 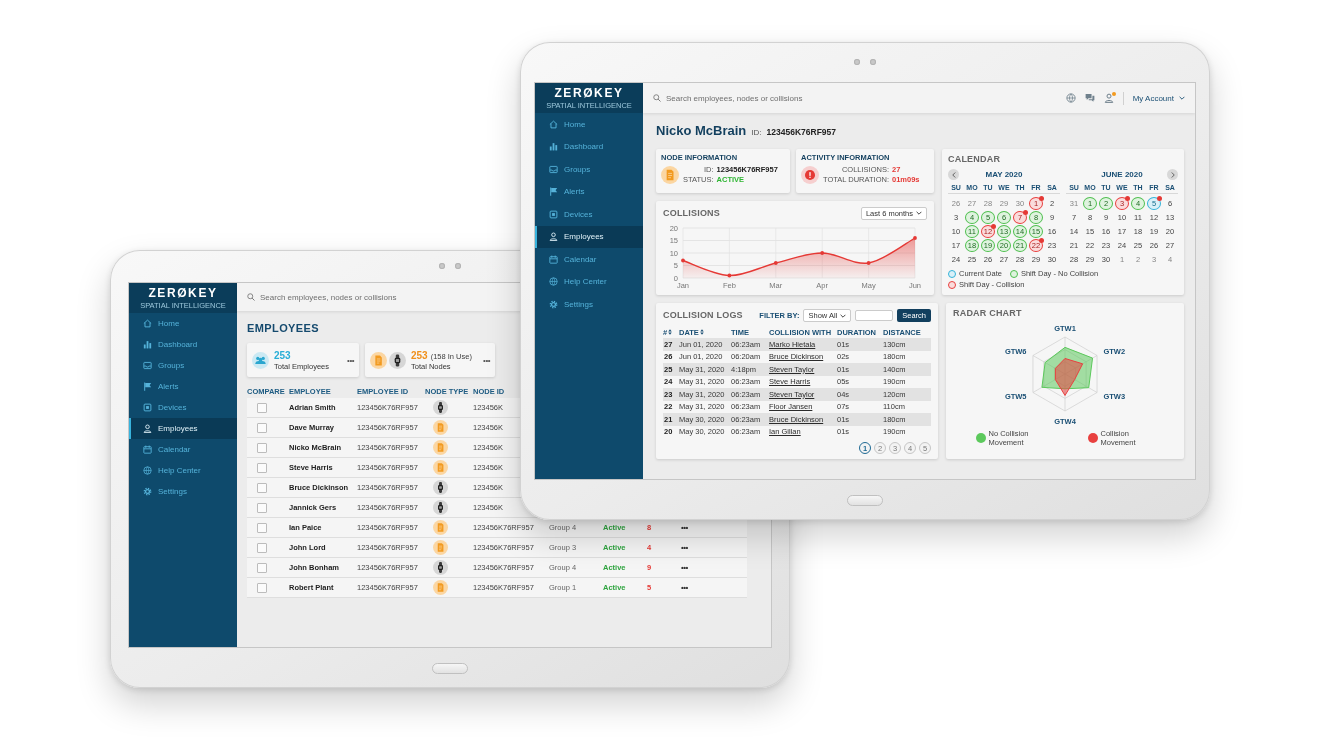 I want to click on alert-icon, so click(x=810, y=174).